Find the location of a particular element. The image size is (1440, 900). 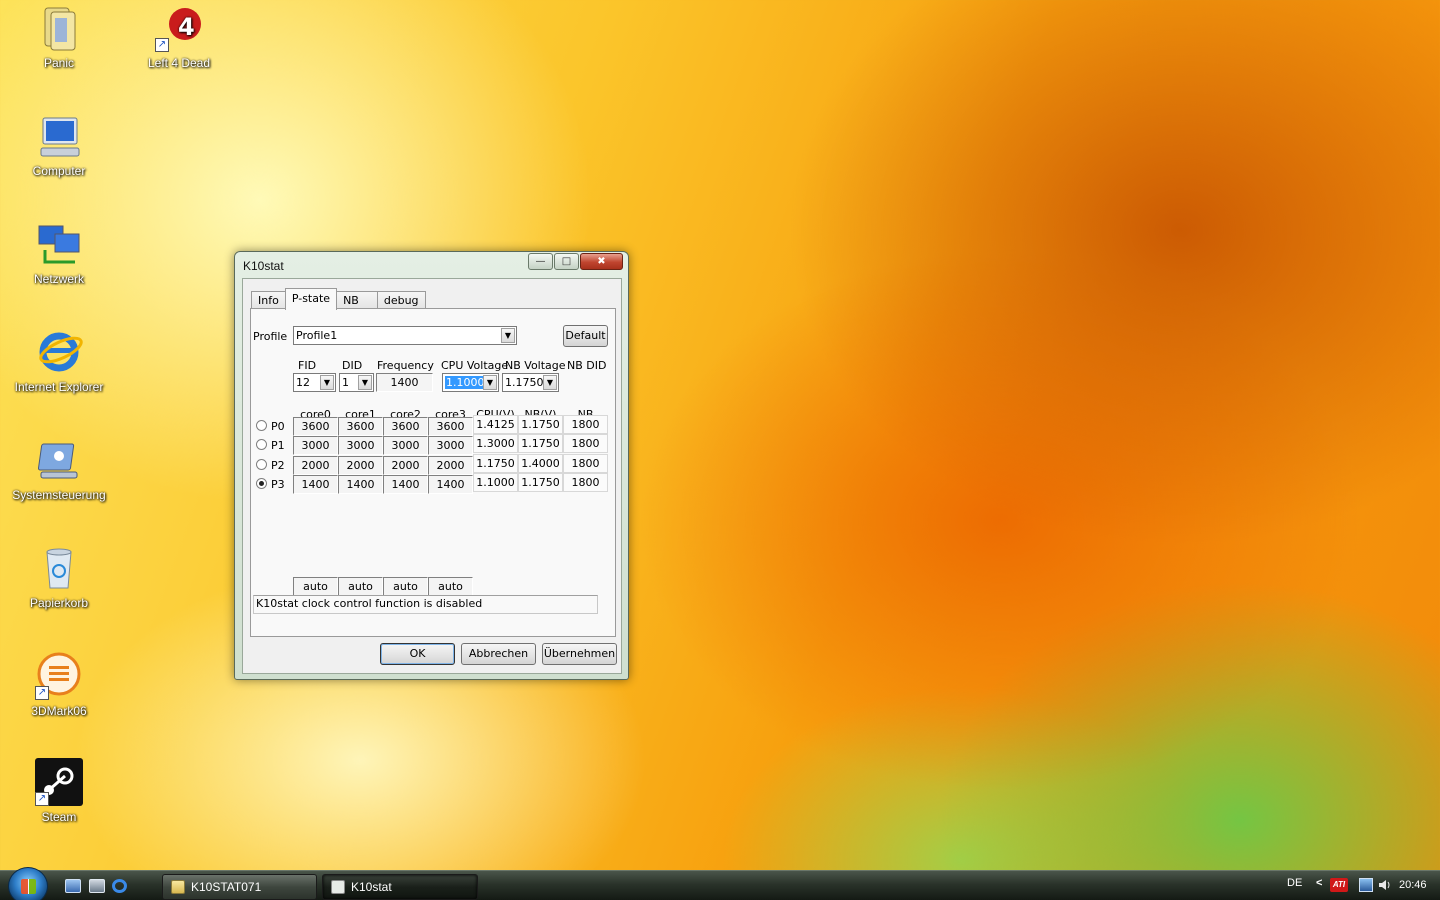

did-select: 1 ▼ is located at coordinates (356, 382).